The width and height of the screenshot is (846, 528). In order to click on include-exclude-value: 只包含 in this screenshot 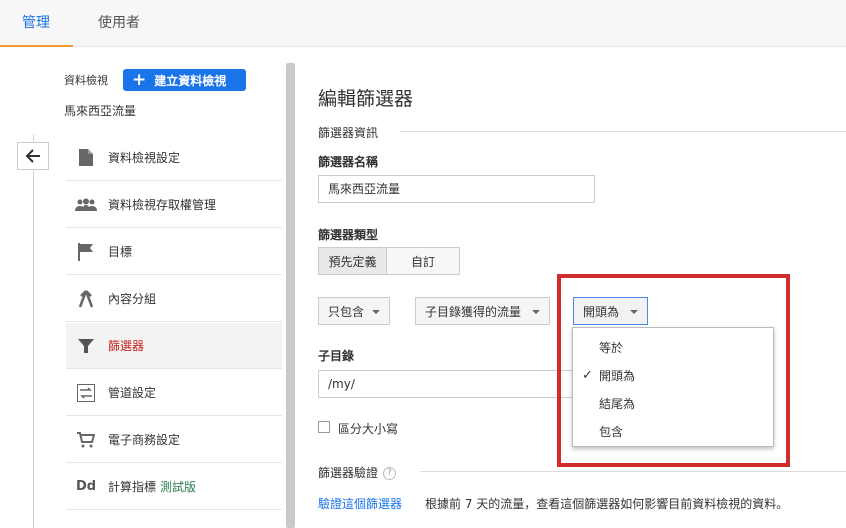, I will do `click(346, 311)`.